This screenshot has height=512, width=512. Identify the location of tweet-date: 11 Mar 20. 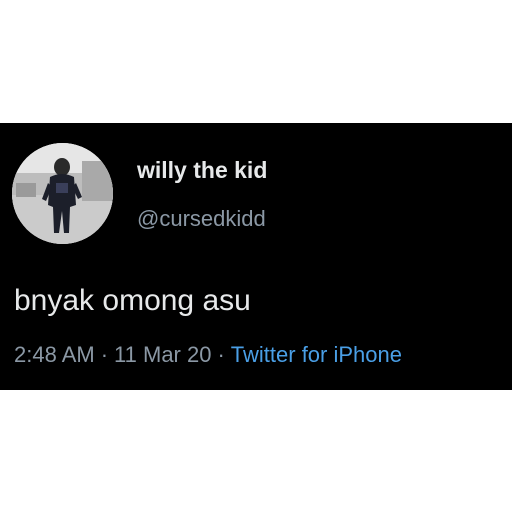
(162, 354).